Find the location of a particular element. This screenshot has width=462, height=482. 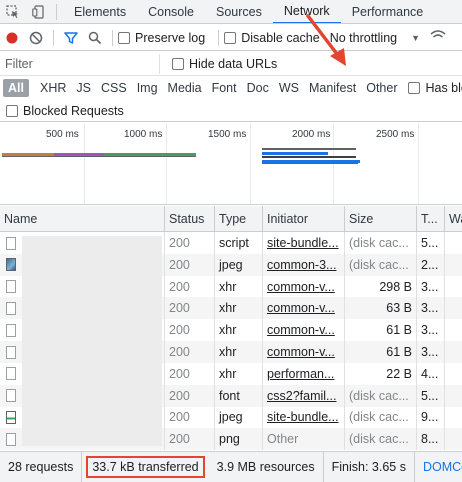

clear-icon is located at coordinates (36, 37).